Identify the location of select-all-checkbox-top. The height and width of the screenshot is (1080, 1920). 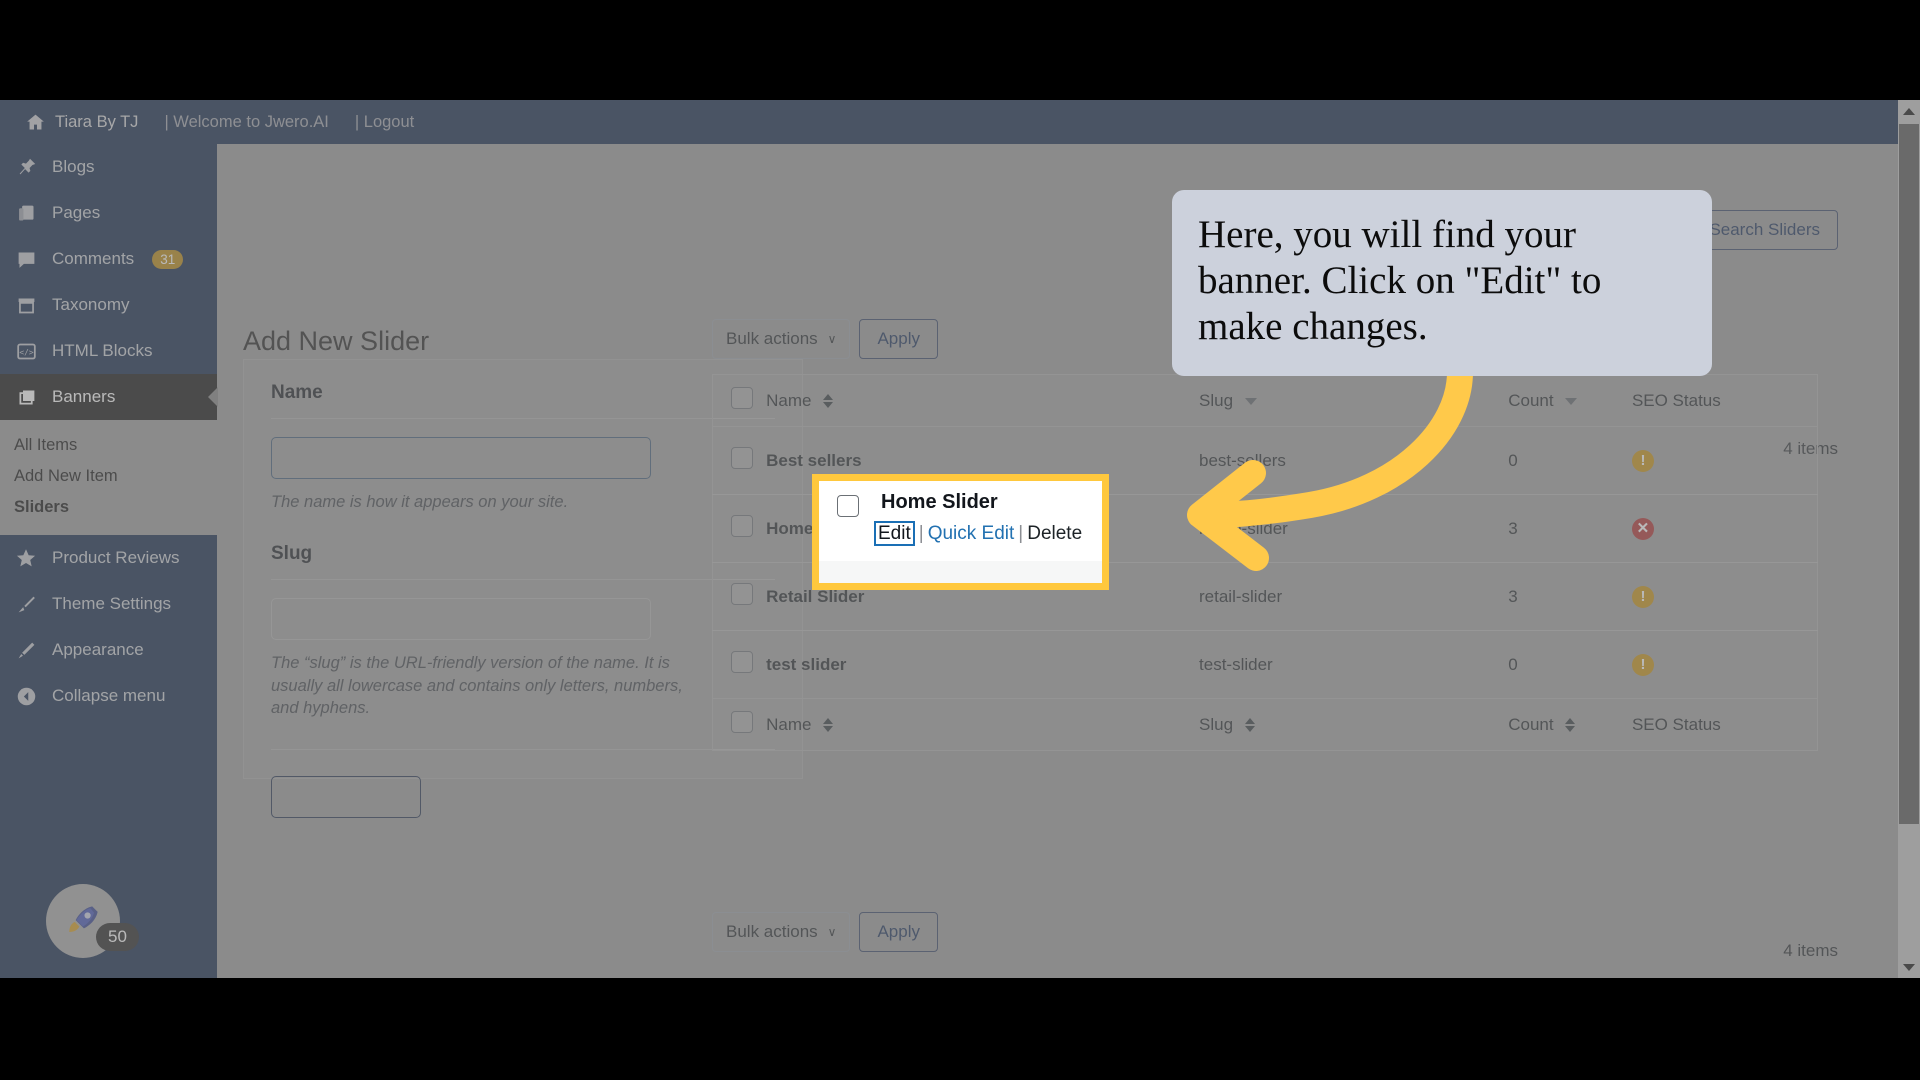
(742, 398).